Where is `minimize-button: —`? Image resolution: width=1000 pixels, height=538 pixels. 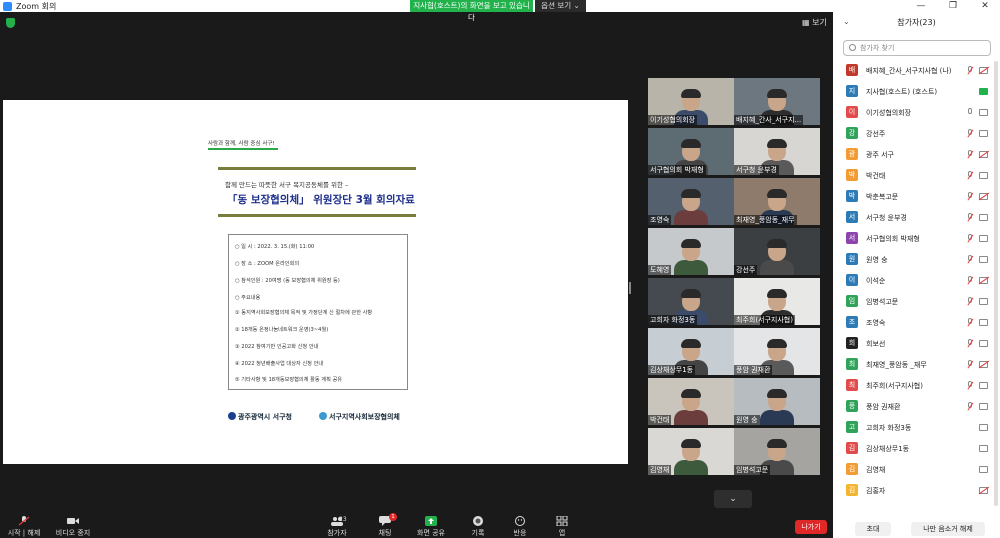
minimize-button: — is located at coordinates (921, 6).